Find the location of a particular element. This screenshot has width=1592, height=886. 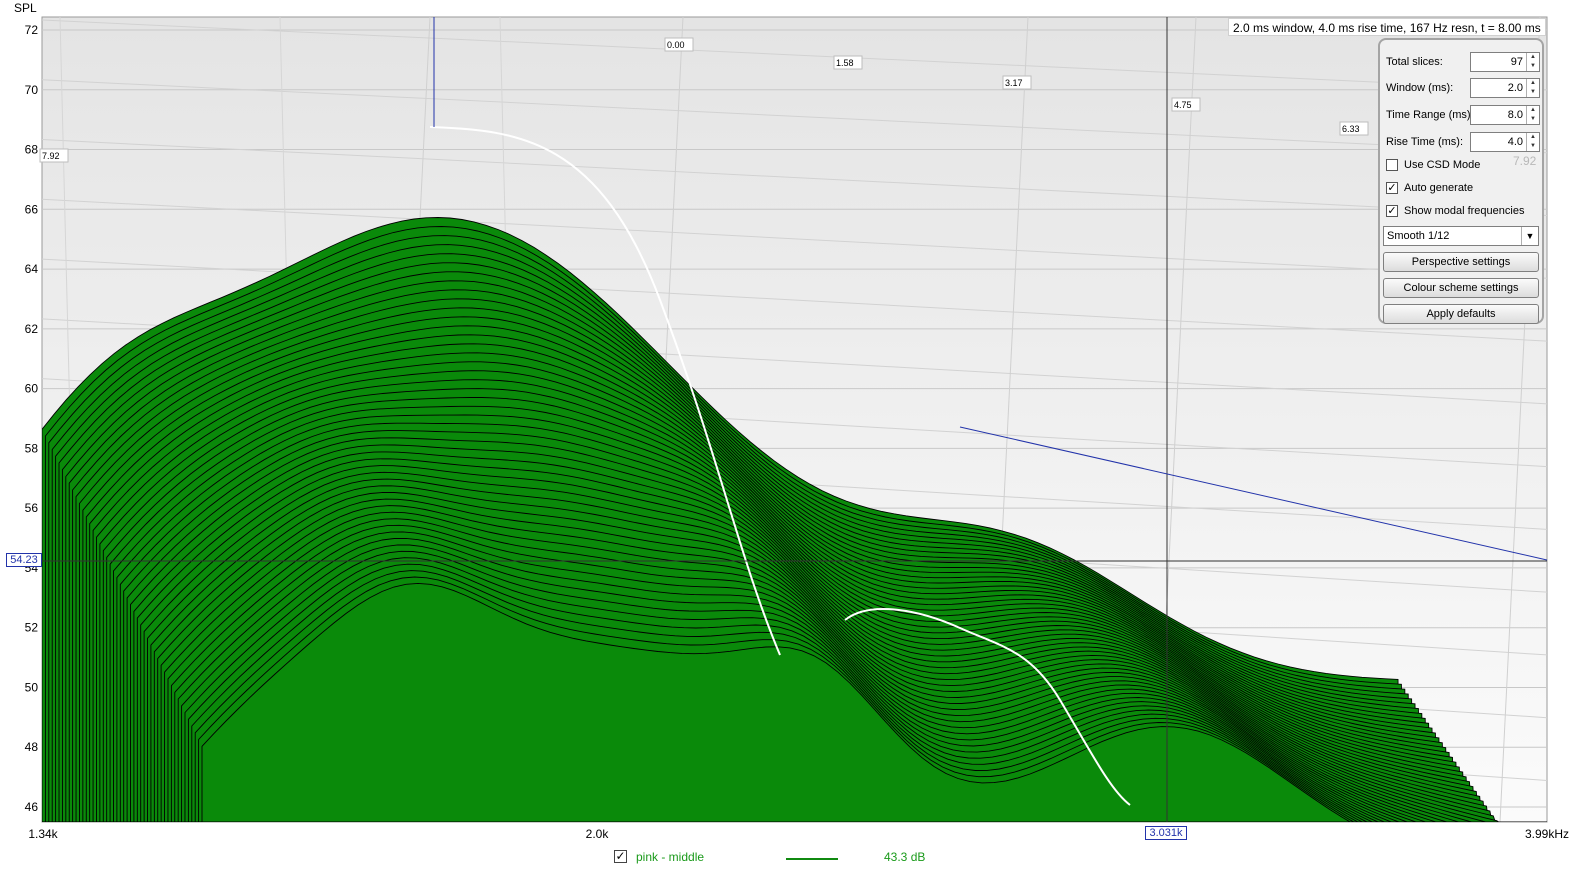

use-csd-label: Use CSD Mode is located at coordinates (1442, 165).